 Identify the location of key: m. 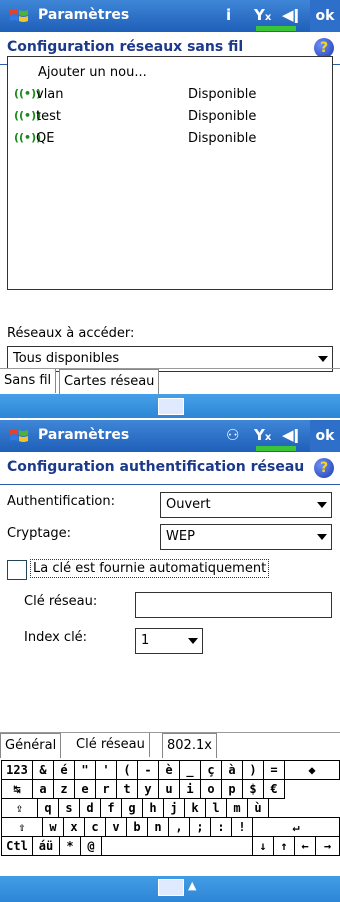
(237, 808).